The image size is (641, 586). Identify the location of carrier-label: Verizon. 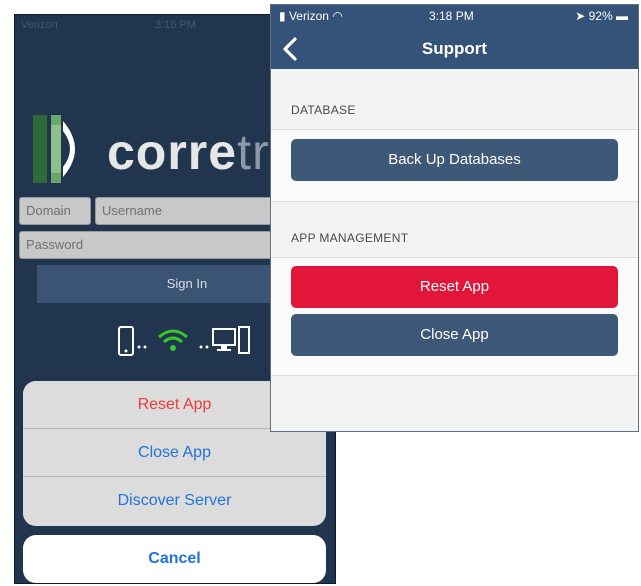
(39, 25).